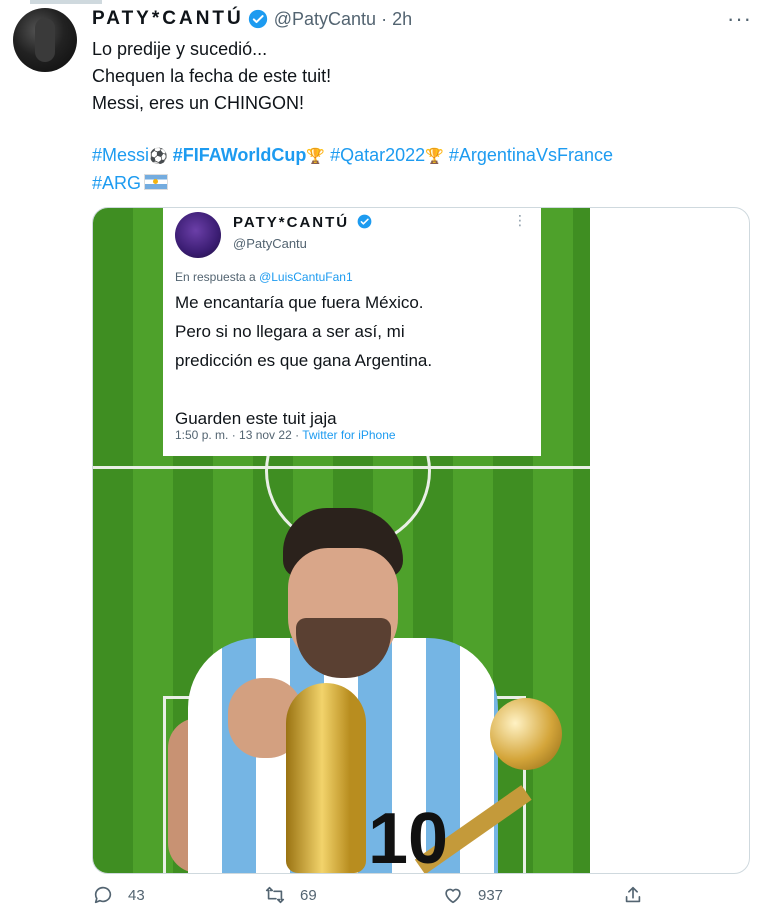  I want to click on author-name: PATY*CANTÚ, so click(168, 19).